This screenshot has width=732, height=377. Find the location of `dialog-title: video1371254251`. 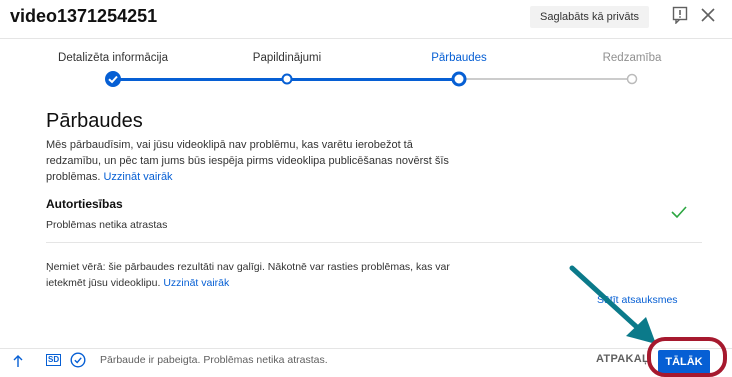

dialog-title: video1371254251 is located at coordinates (84, 16).